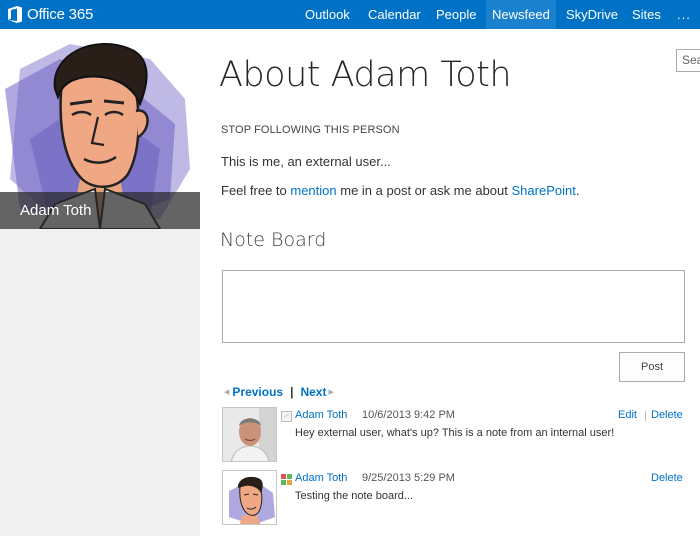 The height and width of the screenshot is (536, 700). I want to click on post-button: Post, so click(652, 367).